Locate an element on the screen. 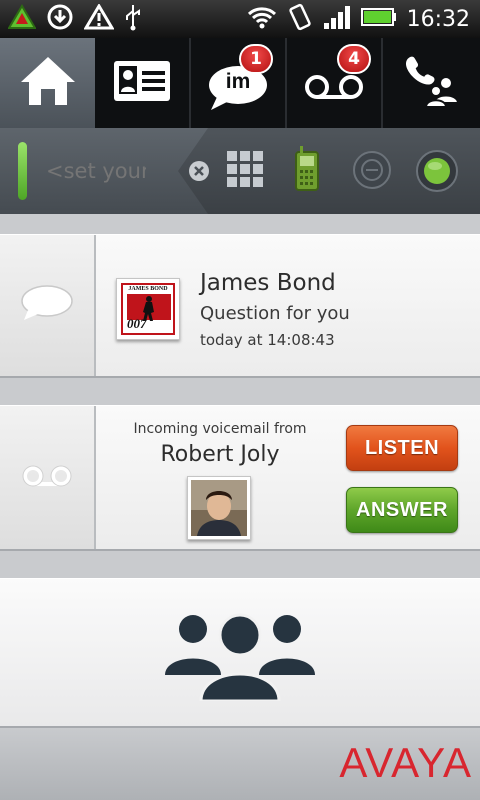 The width and height of the screenshot is (480, 800). presence-bar is located at coordinates (240, 171).